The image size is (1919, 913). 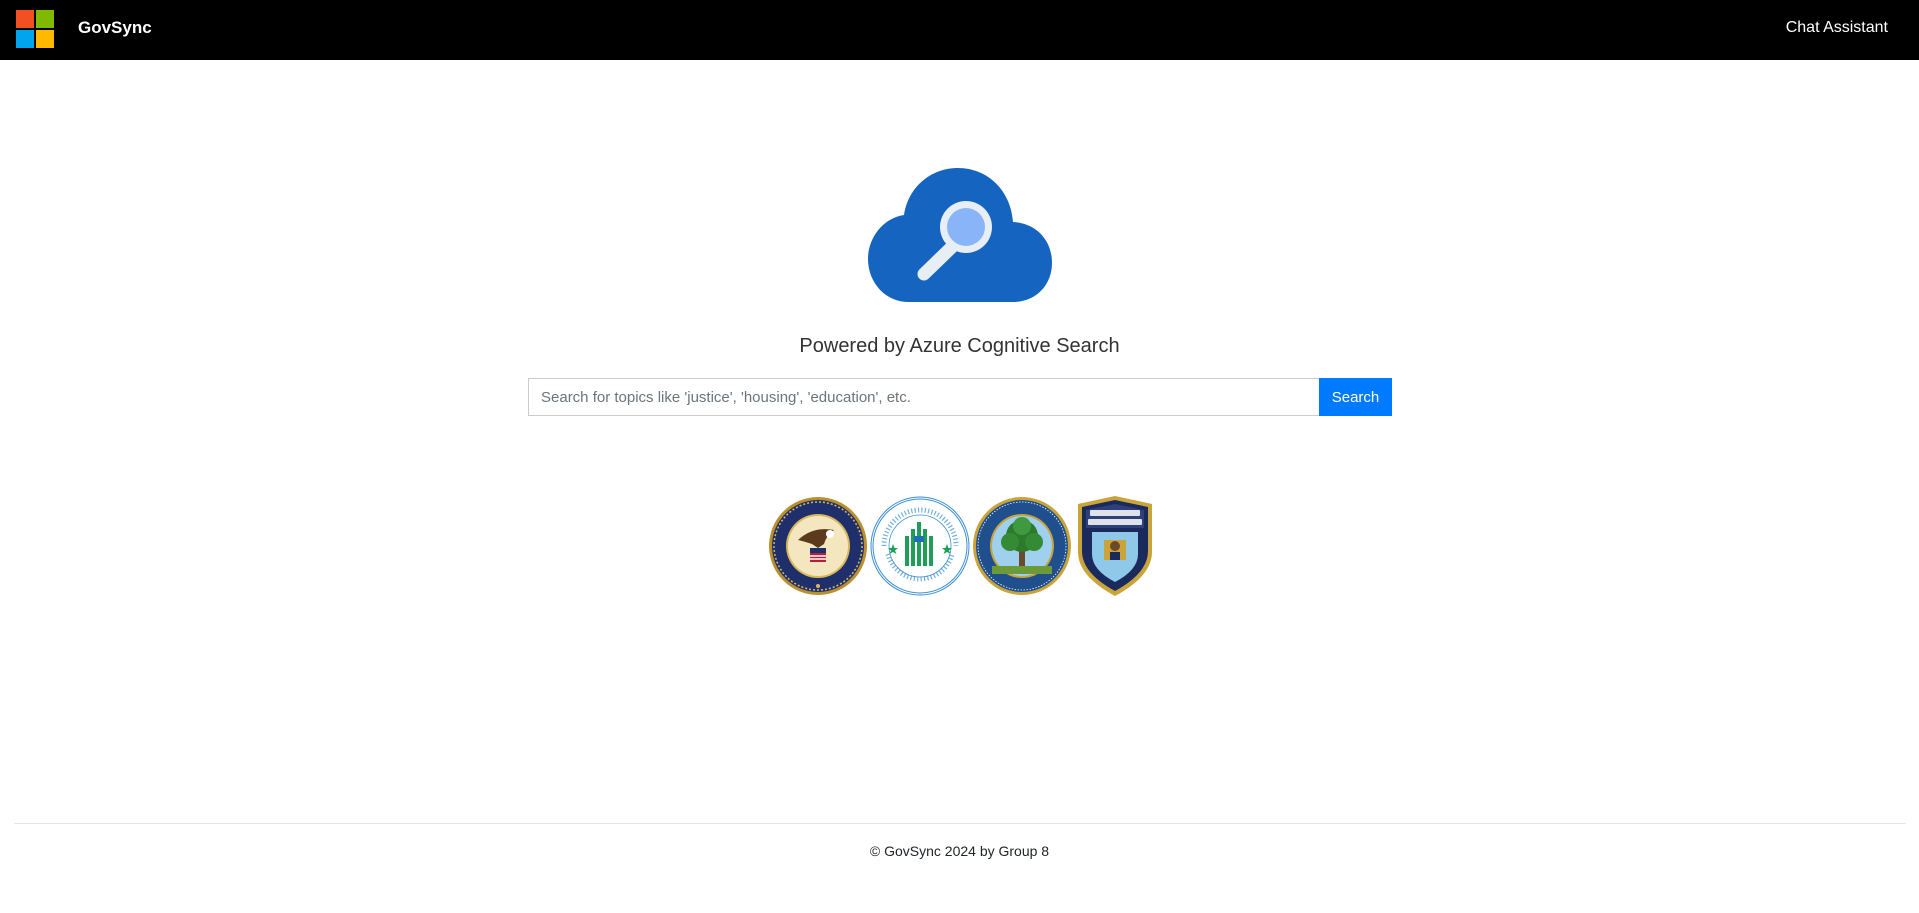 I want to click on microsoft-logo-icon, so click(x=35, y=29).